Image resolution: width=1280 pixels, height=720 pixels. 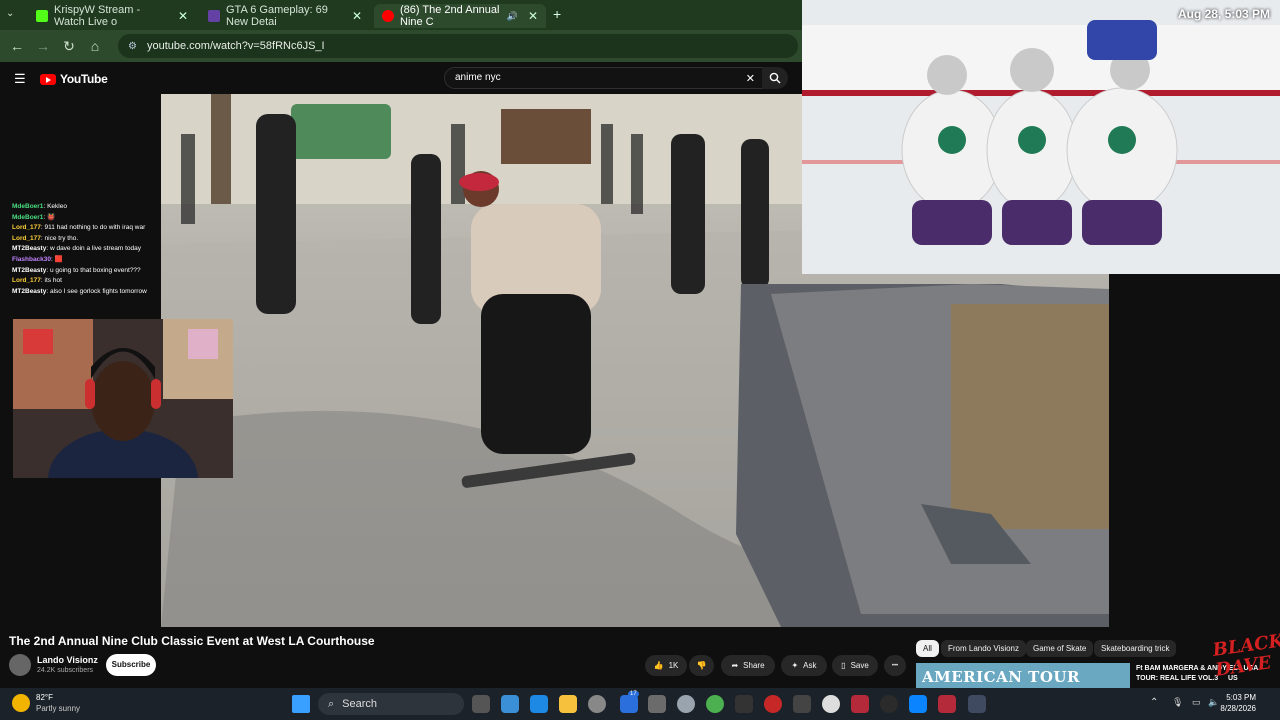 What do you see at coordinates (84, 79) in the screenshot?
I see `youtube-logo-text: YouTube` at bounding box center [84, 79].